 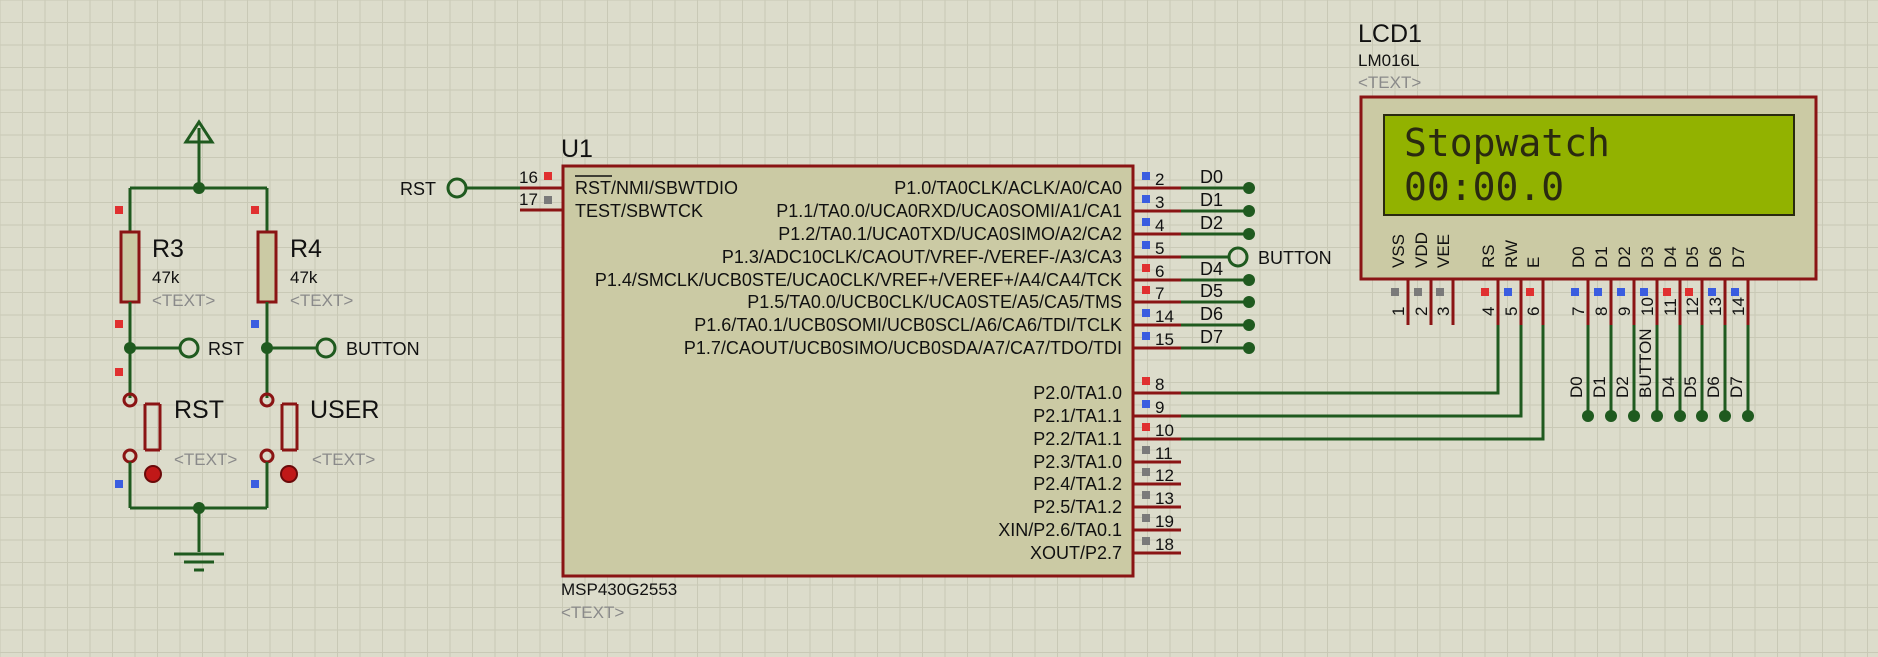 I want to click on mcu-rst-terminal-label: RST, so click(x=418, y=189).